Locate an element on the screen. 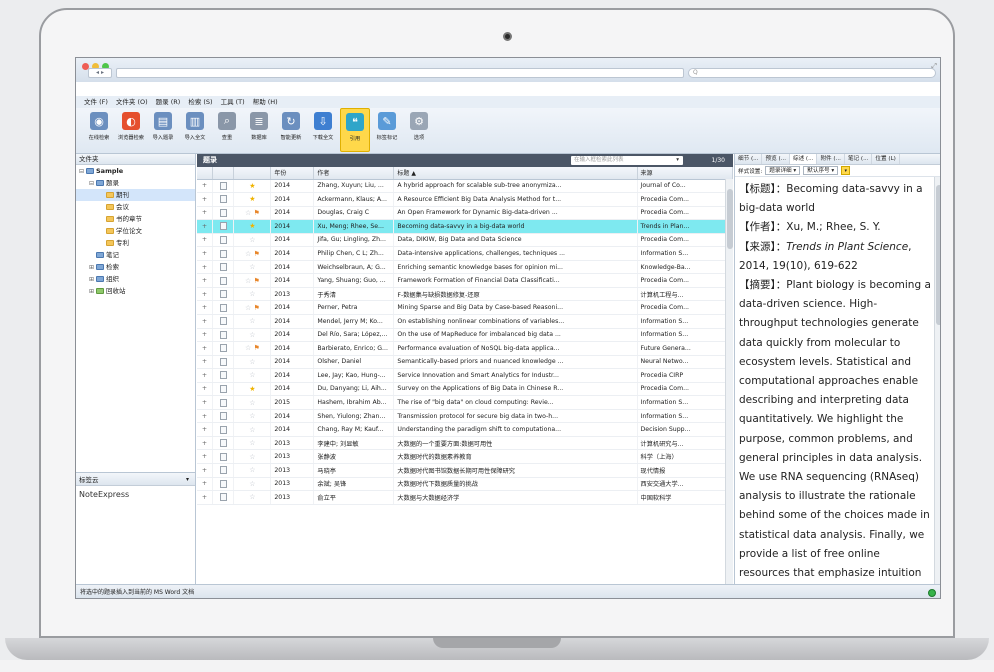 The height and width of the screenshot is (672, 994). toolbar-button-dedupe: ⌕ 查重 is located at coordinates (227, 130).